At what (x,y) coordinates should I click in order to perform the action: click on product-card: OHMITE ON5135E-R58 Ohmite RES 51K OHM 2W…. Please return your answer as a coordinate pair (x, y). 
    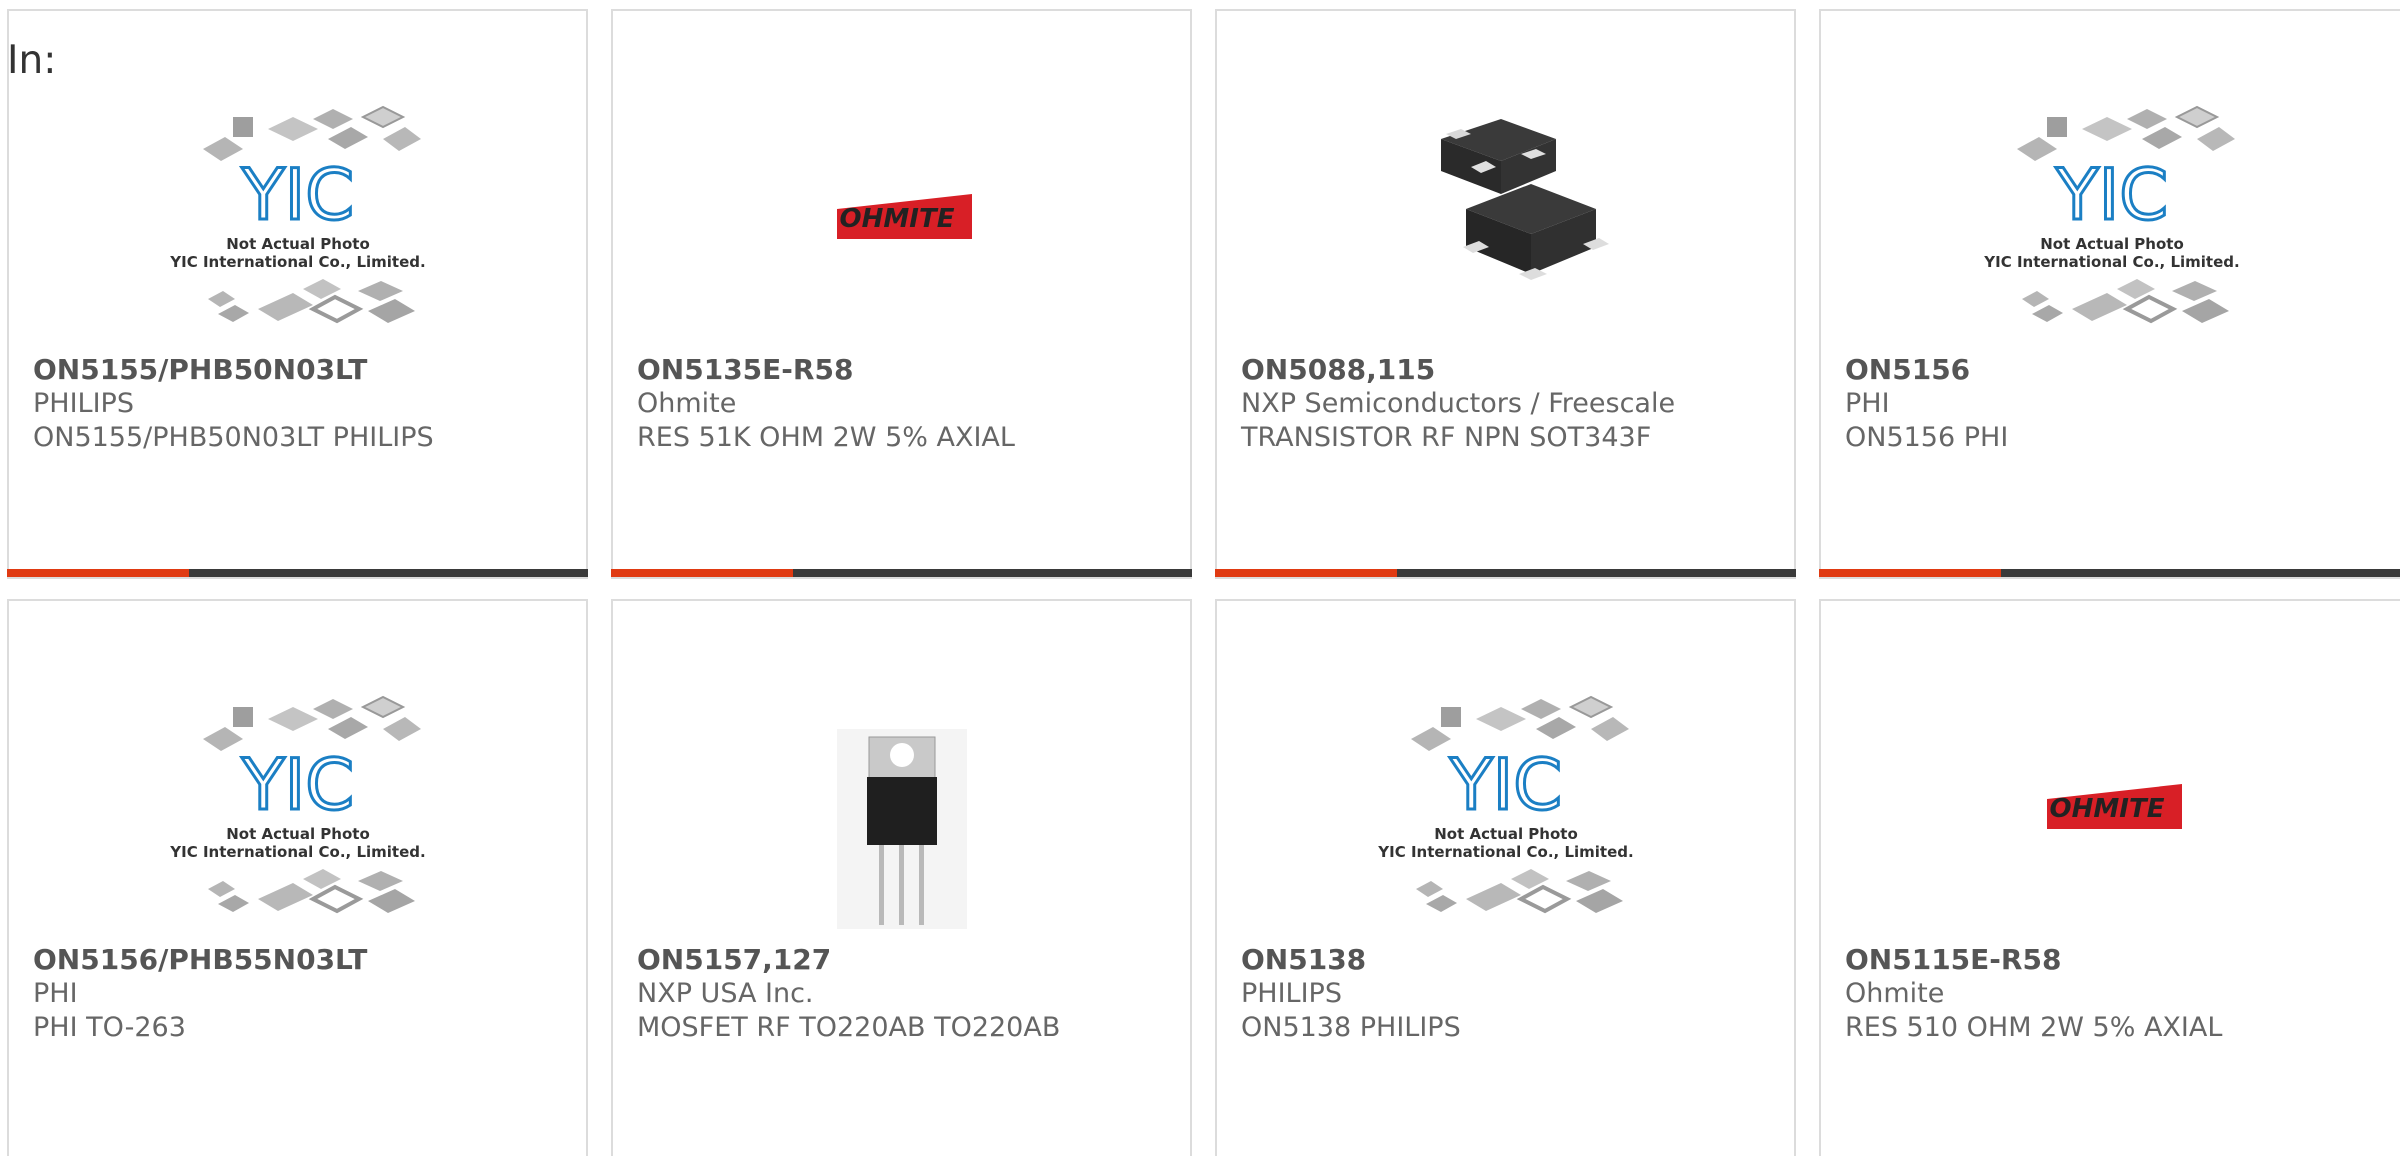
    Looking at the image, I should click on (901, 294).